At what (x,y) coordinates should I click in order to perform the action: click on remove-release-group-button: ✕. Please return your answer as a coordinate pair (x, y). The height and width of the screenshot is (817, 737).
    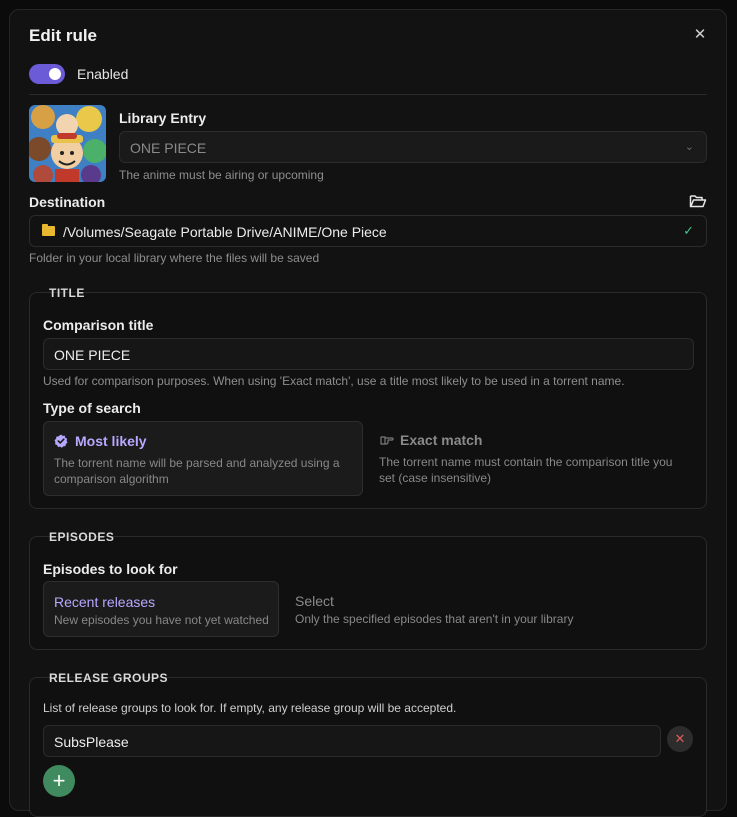
    Looking at the image, I should click on (680, 739).